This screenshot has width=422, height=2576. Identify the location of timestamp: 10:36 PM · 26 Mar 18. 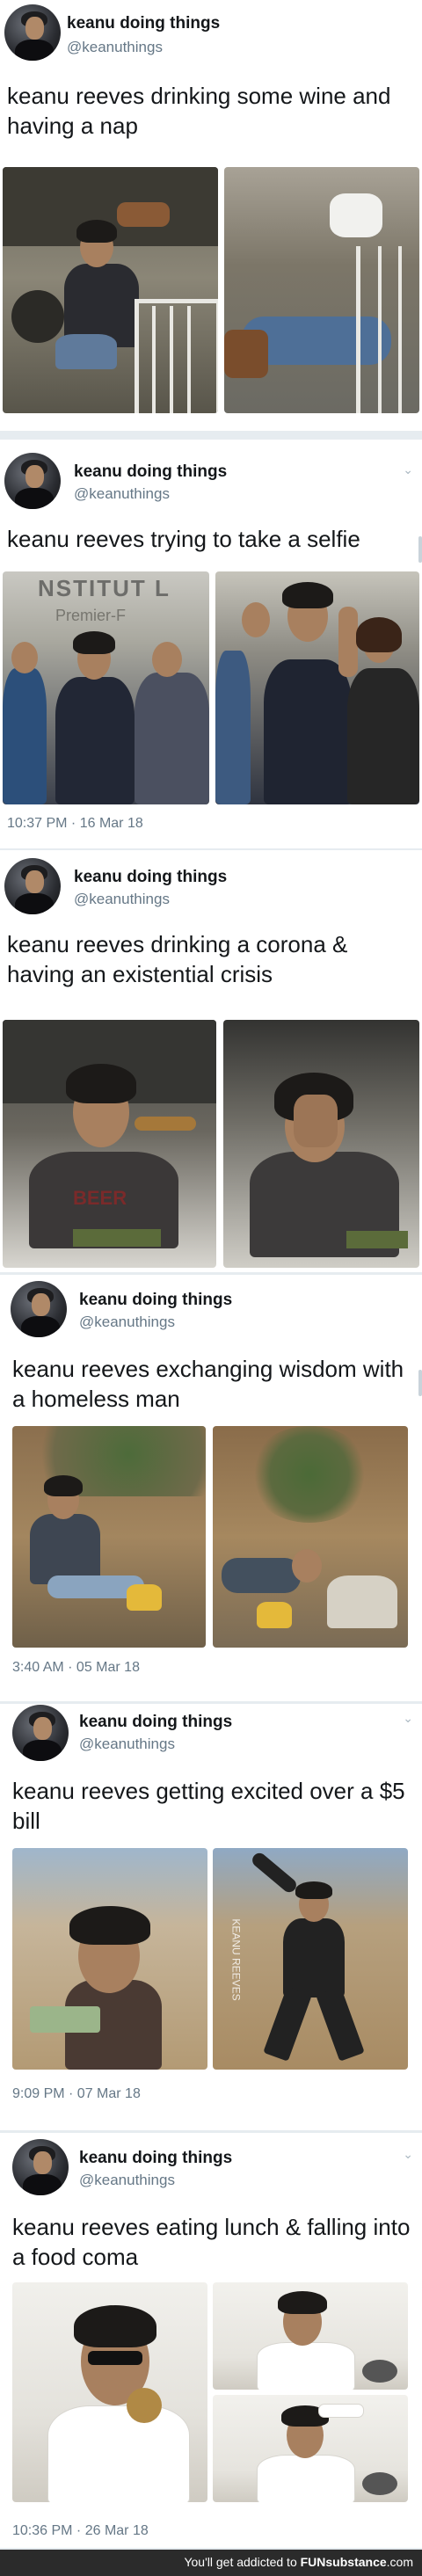
(80, 2531).